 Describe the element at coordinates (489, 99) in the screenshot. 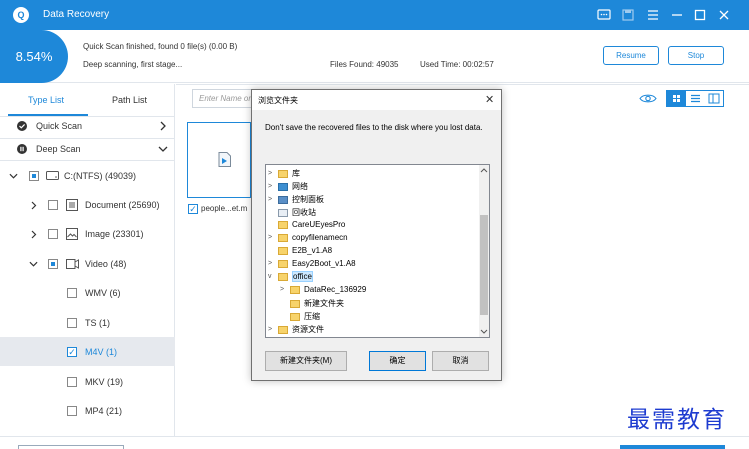

I see `dialog-close-icon: ✕` at that location.